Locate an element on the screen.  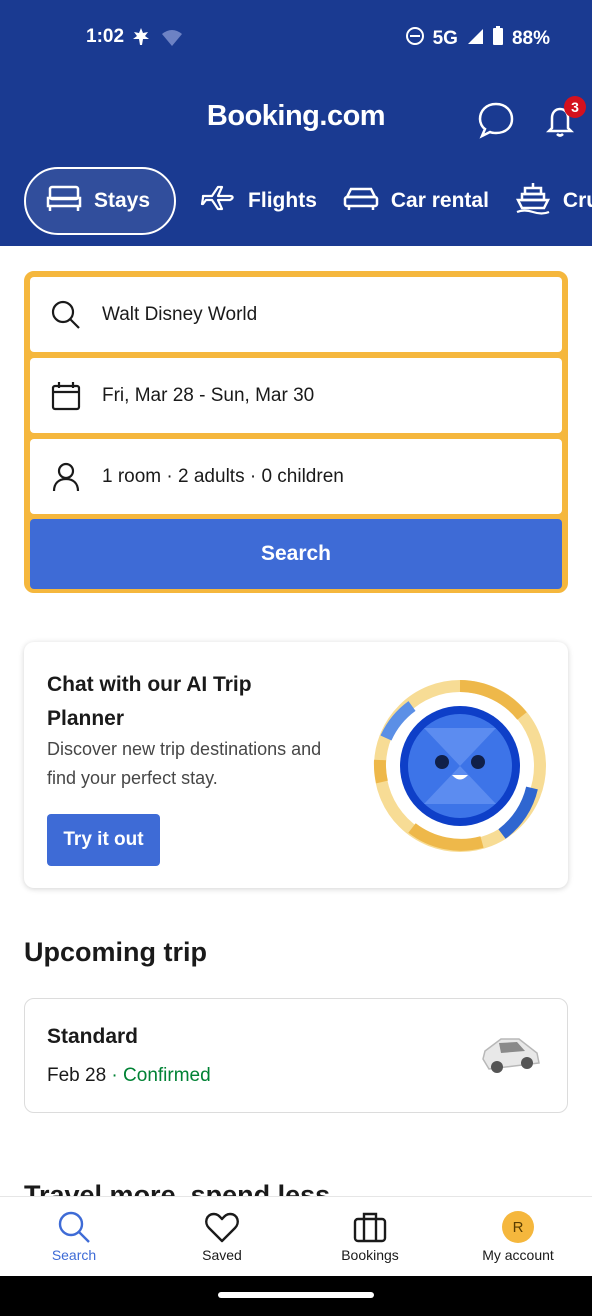
ai-card-title: Chat with our AI Trip Planner is located at coordinates (149, 701).